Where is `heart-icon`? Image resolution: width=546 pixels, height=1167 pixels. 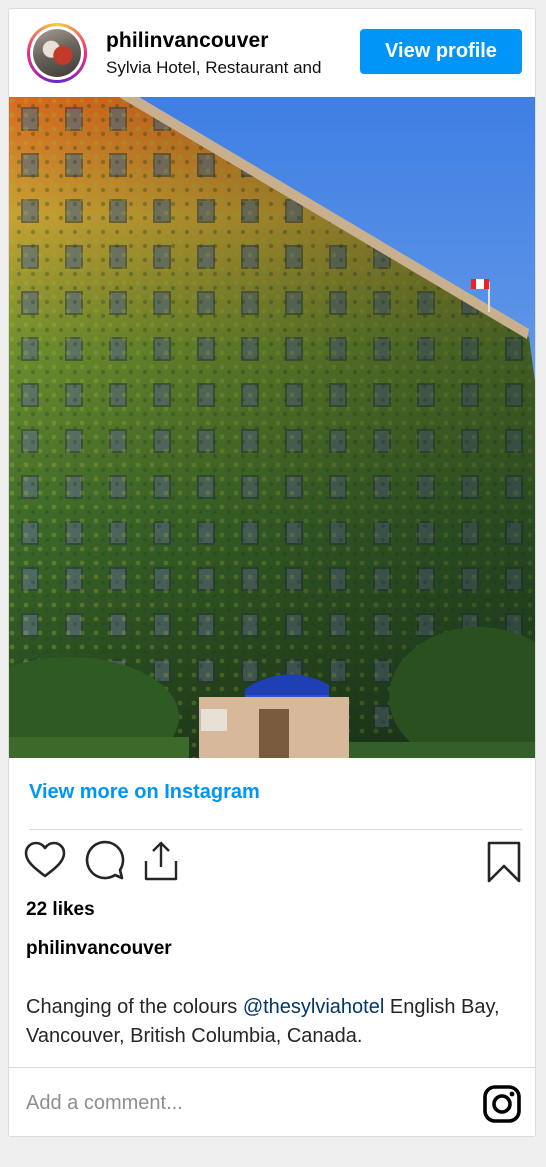 heart-icon is located at coordinates (45, 861).